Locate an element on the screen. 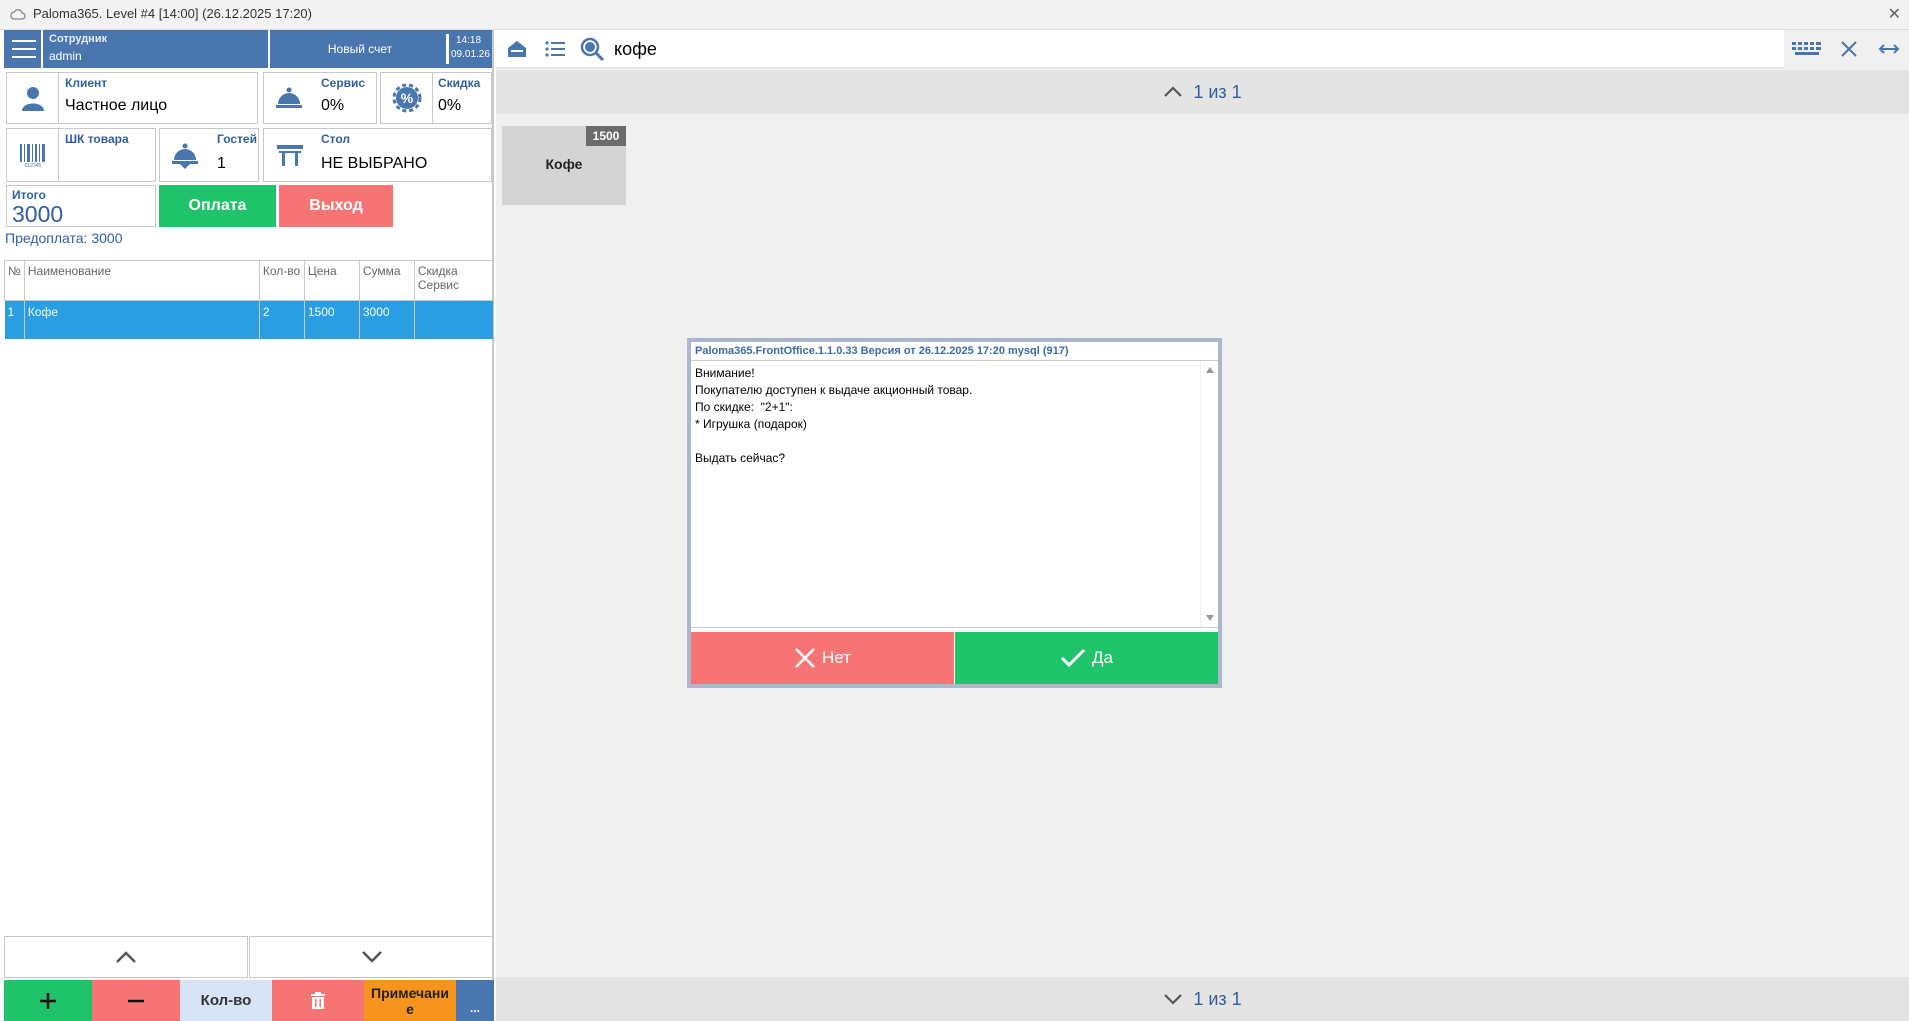 This screenshot has height=1021, width=1909. col-discount-service: Скидка Сервис is located at coordinates (454, 280).